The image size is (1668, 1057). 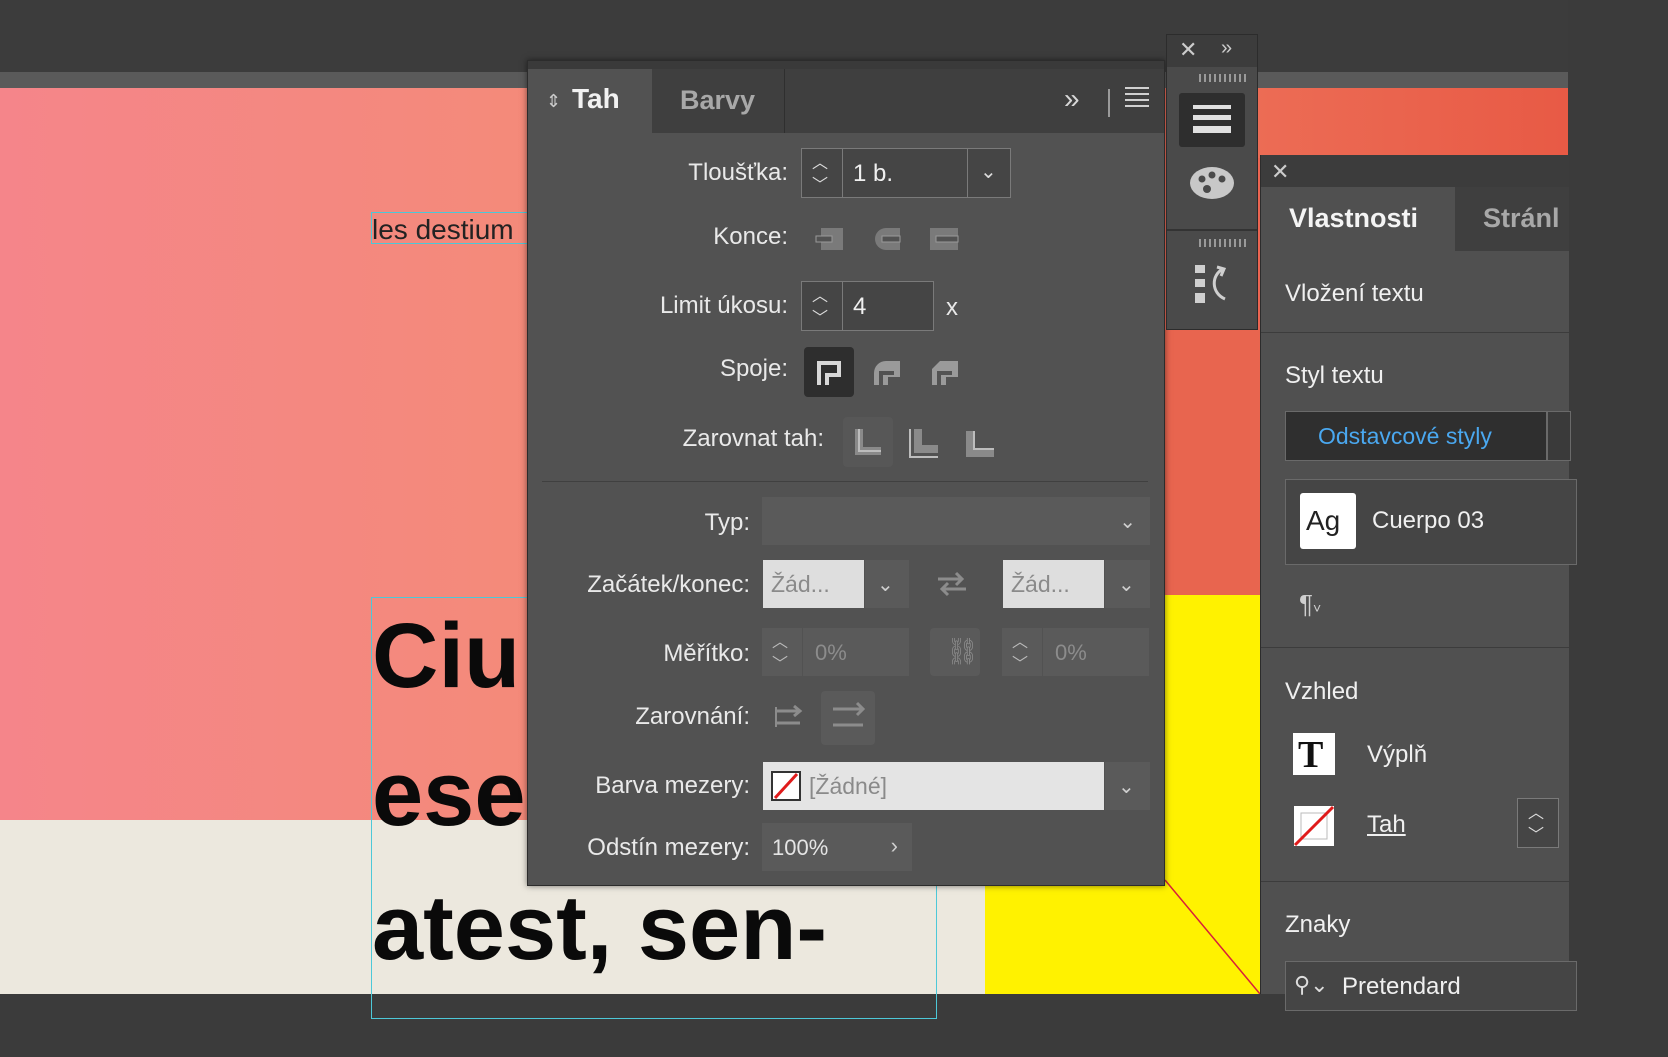 What do you see at coordinates (1314, 826) in the screenshot?
I see `stroke-none-icon` at bounding box center [1314, 826].